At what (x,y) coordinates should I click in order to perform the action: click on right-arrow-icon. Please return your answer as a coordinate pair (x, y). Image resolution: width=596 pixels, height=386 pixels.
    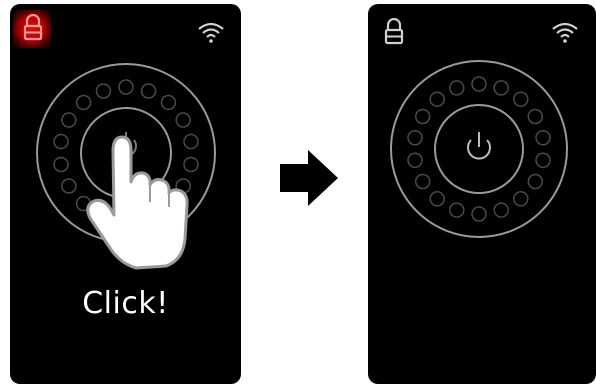
    Looking at the image, I should click on (309, 178).